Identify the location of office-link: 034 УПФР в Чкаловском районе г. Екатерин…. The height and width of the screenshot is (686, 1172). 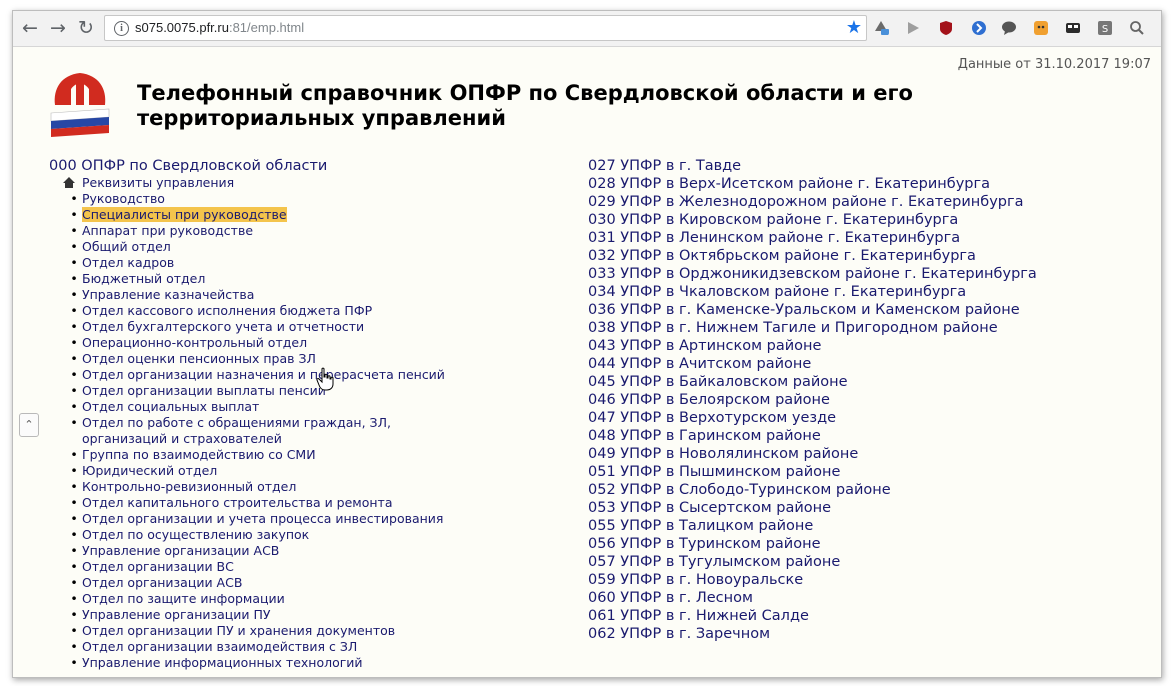
(848, 292).